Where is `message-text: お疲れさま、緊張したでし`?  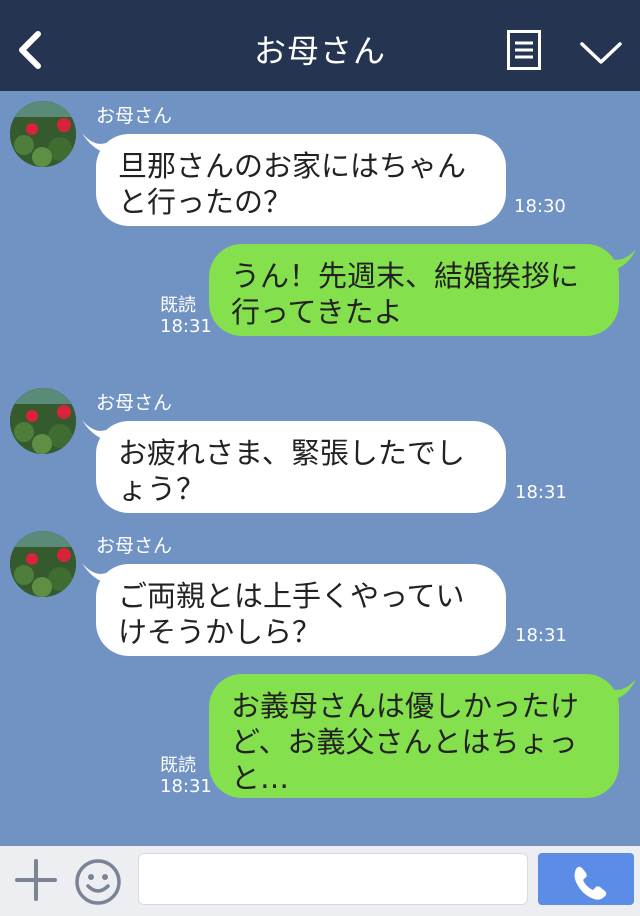
message-text: お疲れさま、緊張したでし is located at coordinates (291, 453).